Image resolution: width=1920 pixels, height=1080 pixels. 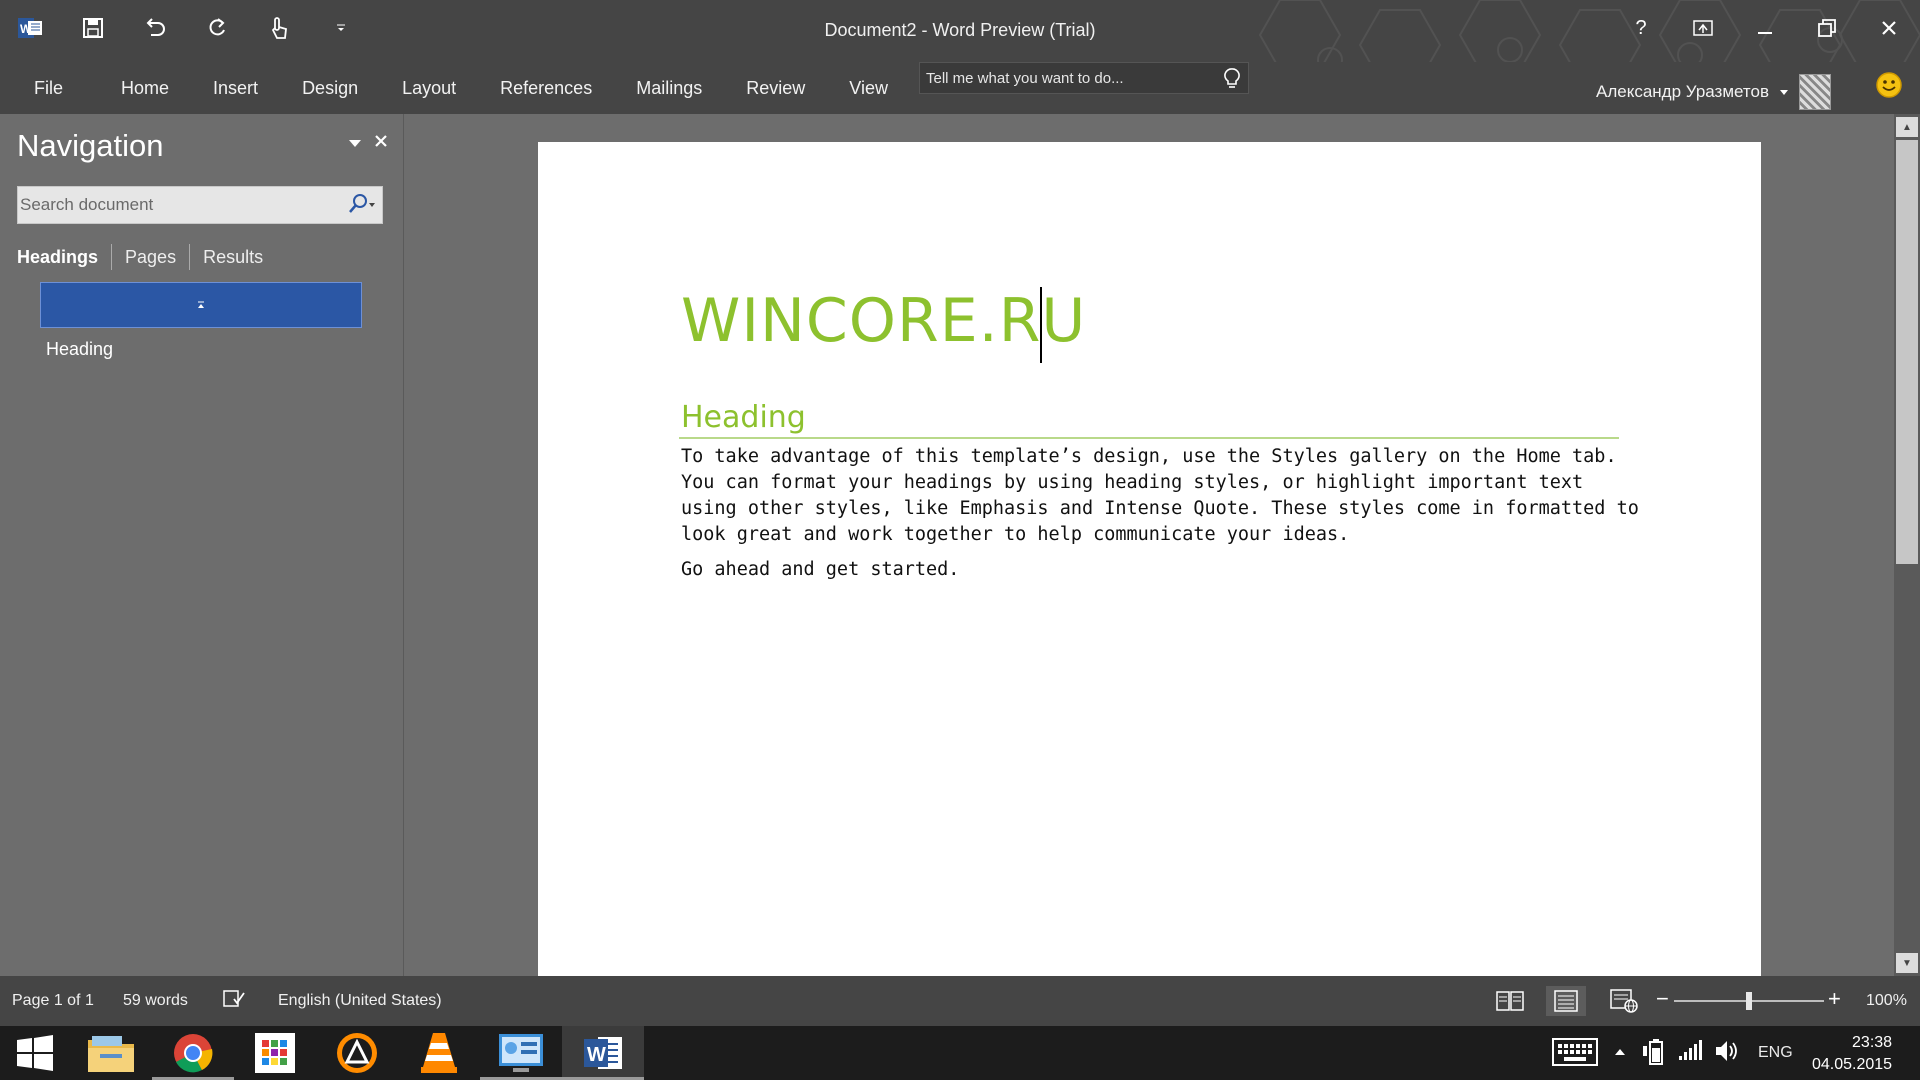 I want to click on word-icon: W, so click(x=603, y=1053).